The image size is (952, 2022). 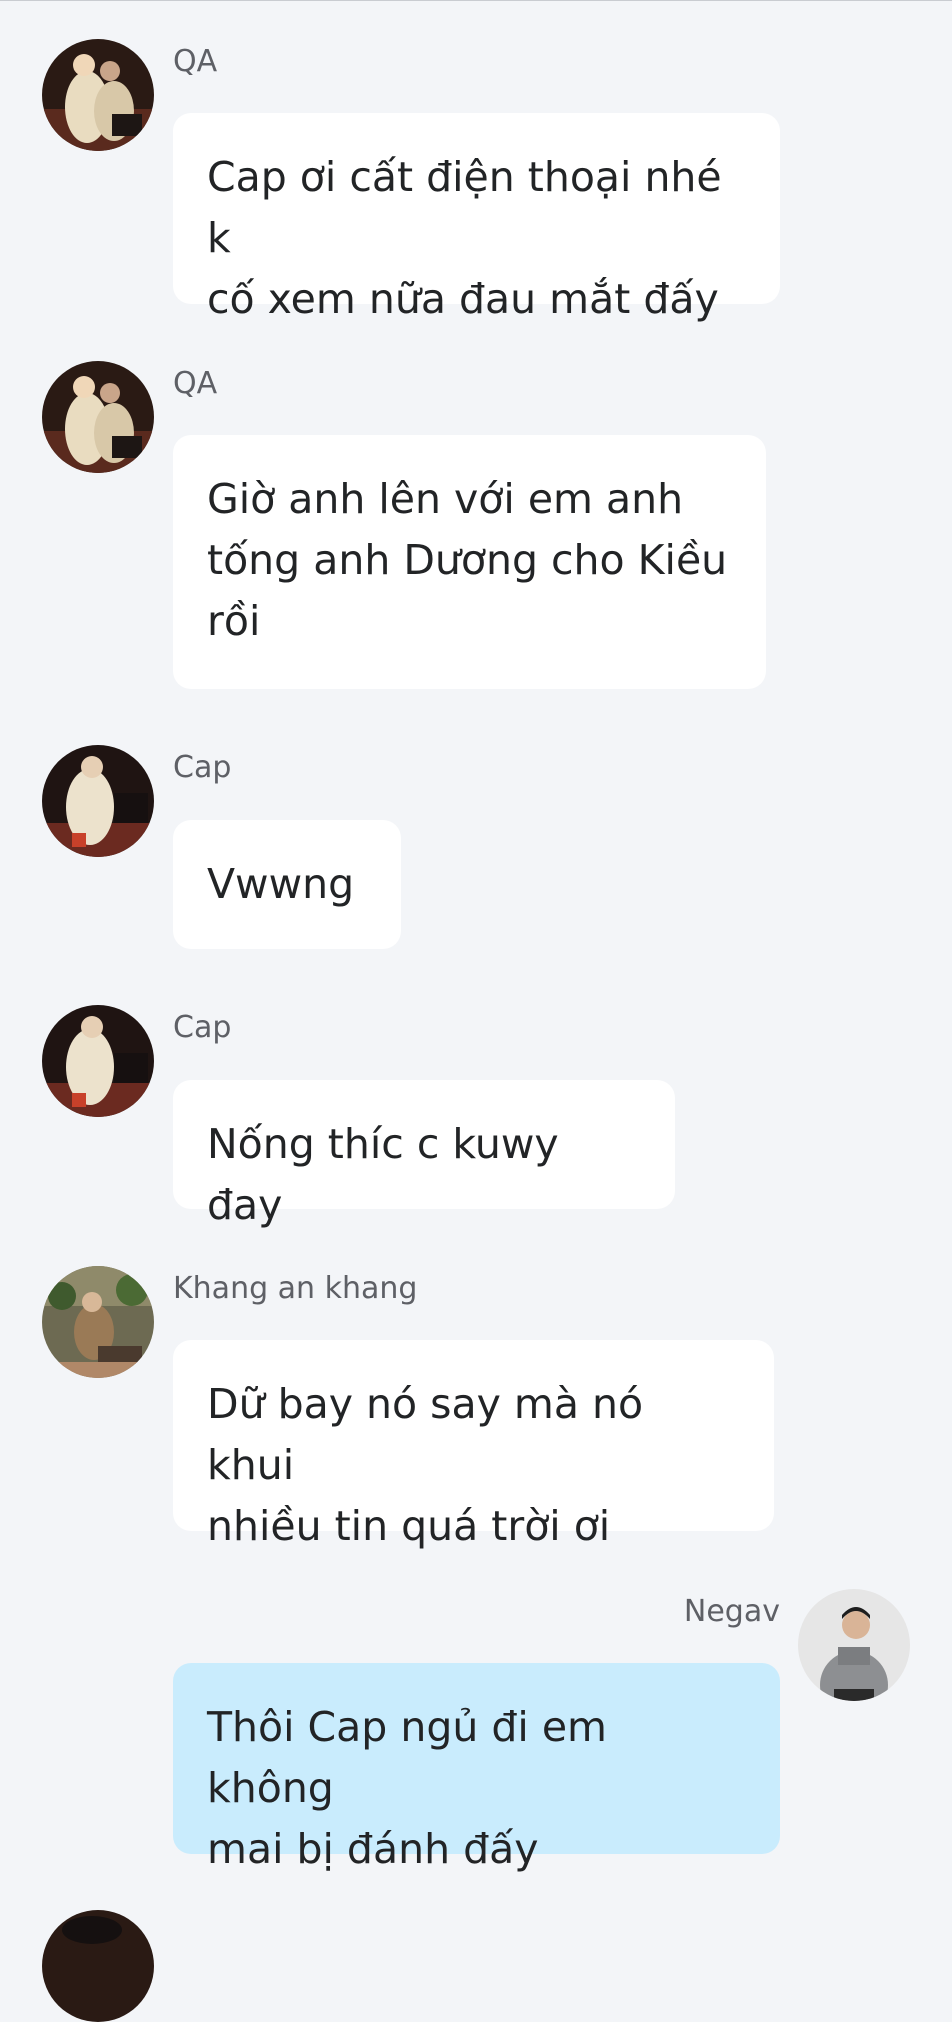 I want to click on message-bubble: Vwwng, so click(x=287, y=884).